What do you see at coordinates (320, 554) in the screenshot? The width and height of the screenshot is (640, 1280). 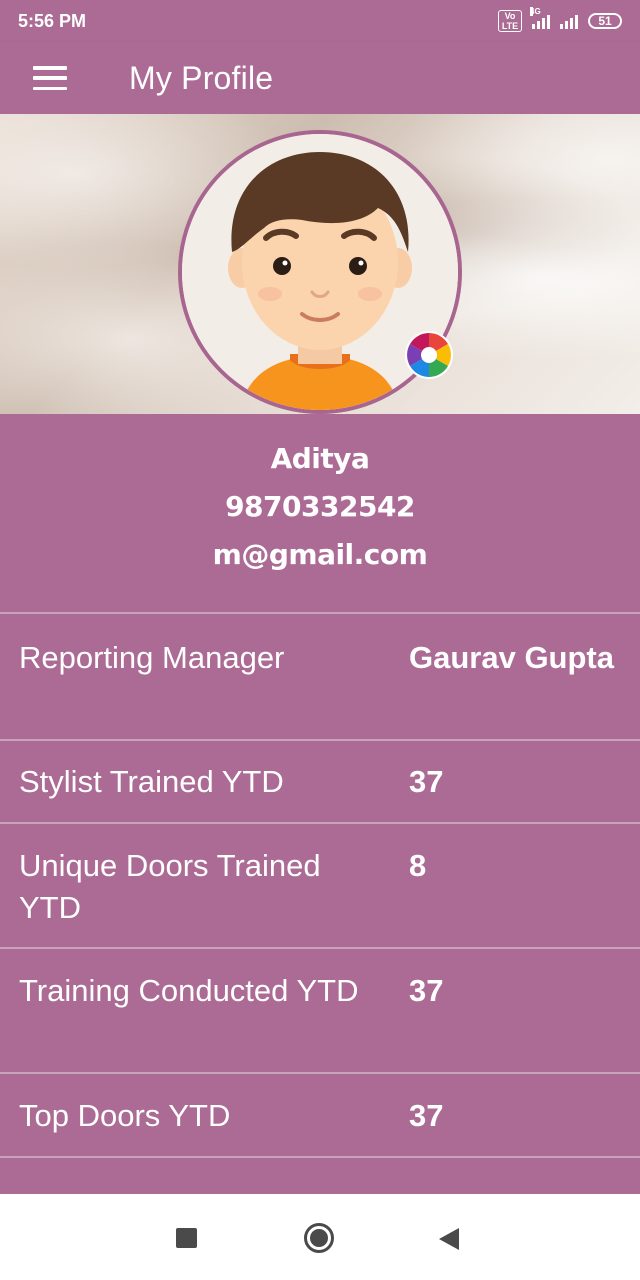 I see `profile-email: m@gmail.com` at bounding box center [320, 554].